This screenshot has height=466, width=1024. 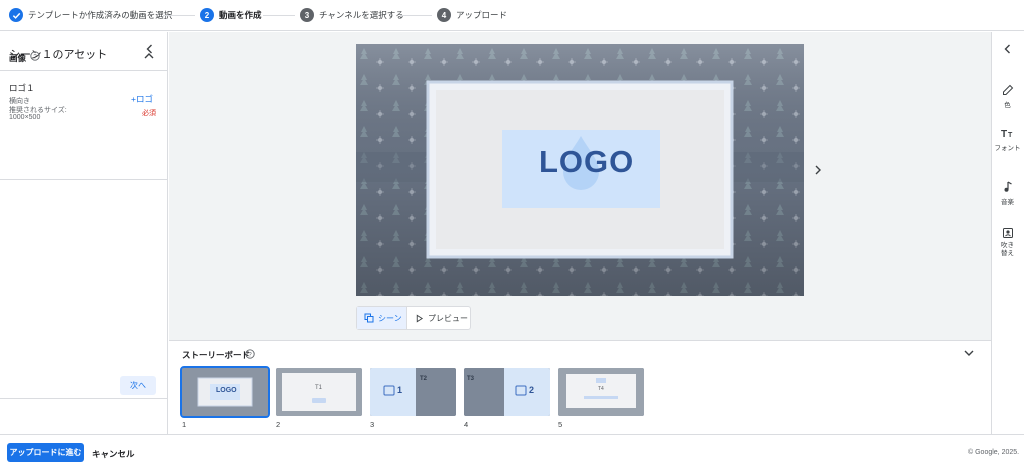 What do you see at coordinates (138, 385) in the screenshot?
I see `next-button: 次へ` at bounding box center [138, 385].